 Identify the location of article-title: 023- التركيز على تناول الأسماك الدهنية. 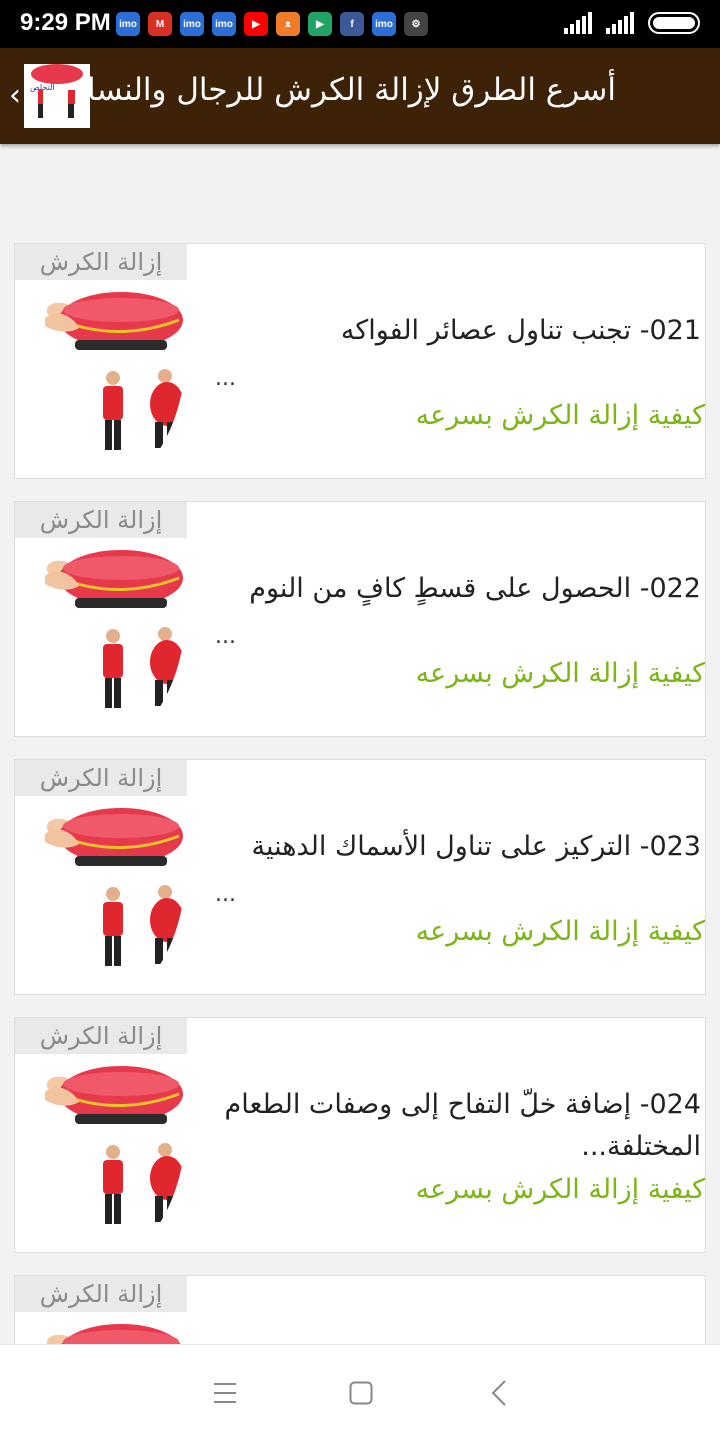
(476, 846).